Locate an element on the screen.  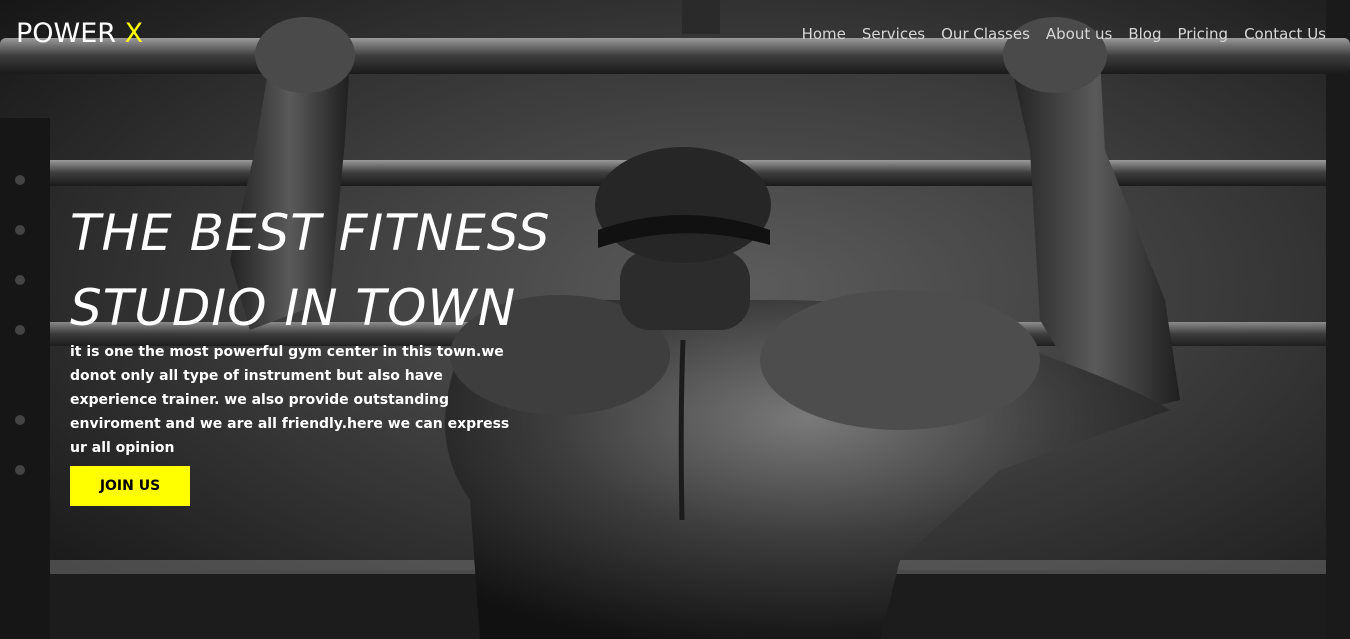
hero-headline-line-1: THE BEST FITNESS is located at coordinates (310, 233).